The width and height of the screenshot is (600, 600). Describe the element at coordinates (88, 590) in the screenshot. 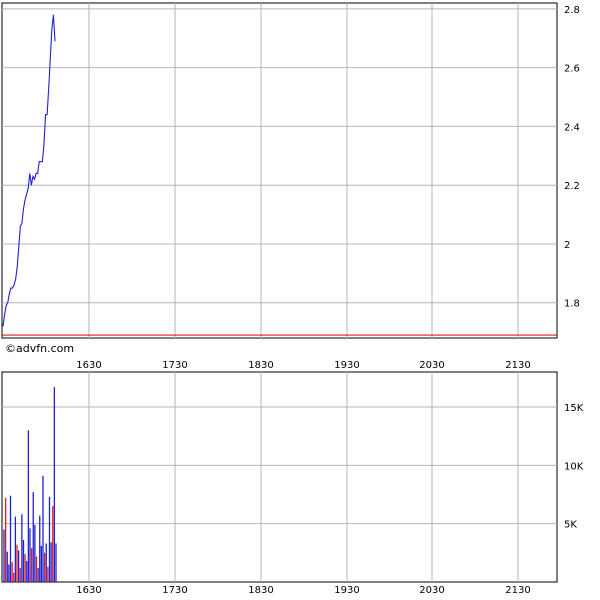

I see `volume-x-tick-label: 1630` at that location.